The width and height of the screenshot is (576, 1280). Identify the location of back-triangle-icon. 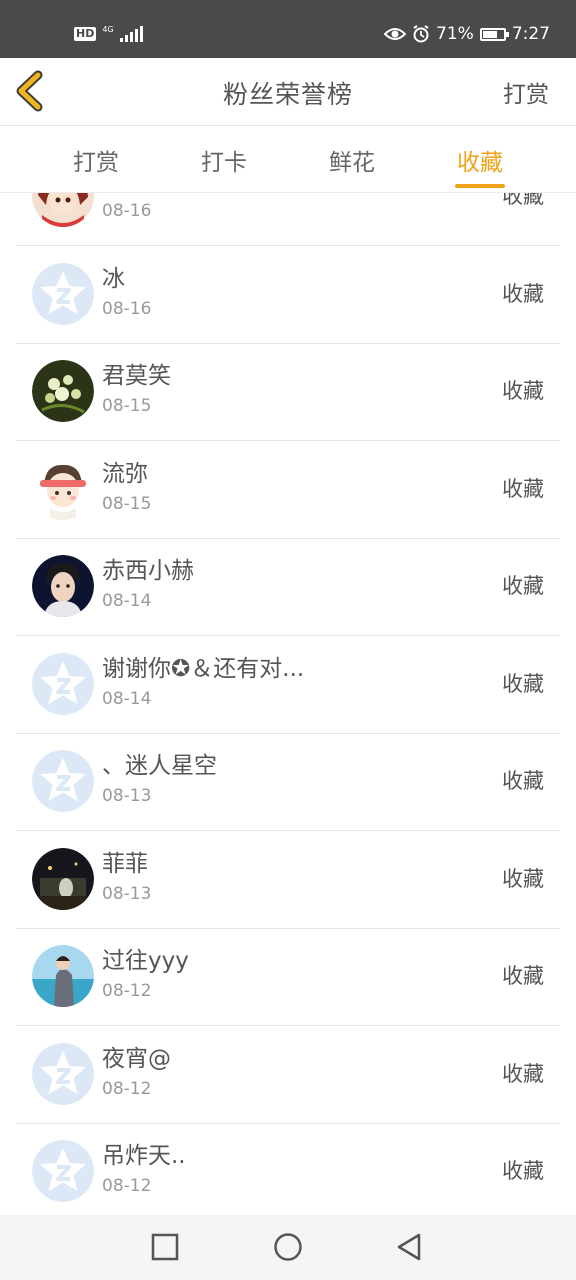
(409, 1247).